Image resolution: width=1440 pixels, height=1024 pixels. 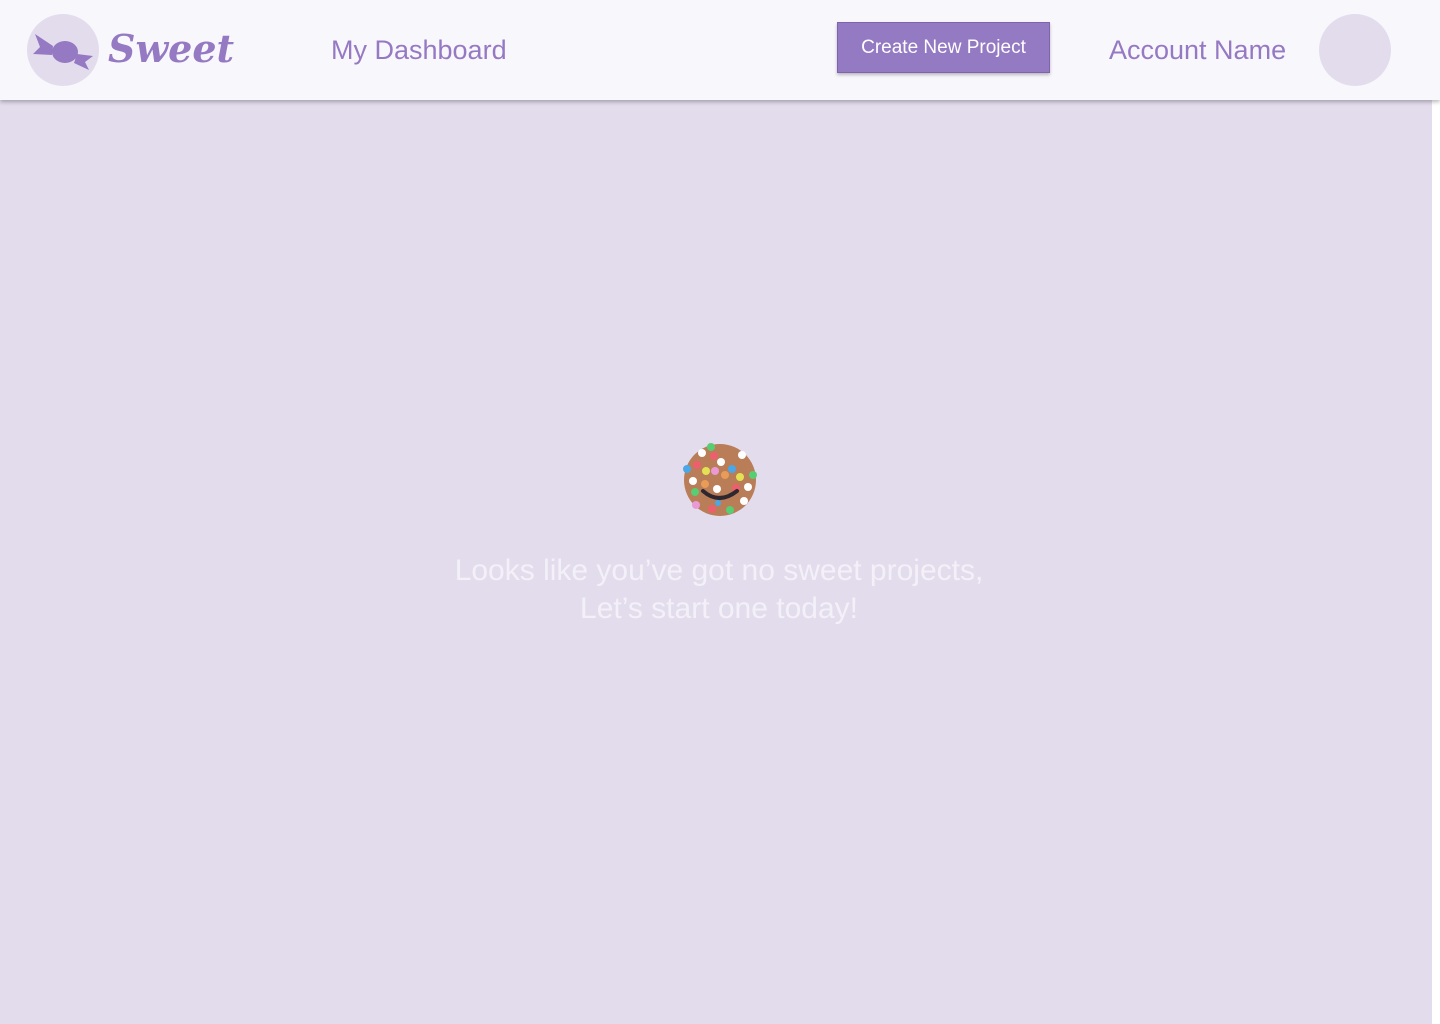 I want to click on account-name: Account Name, so click(x=1197, y=50).